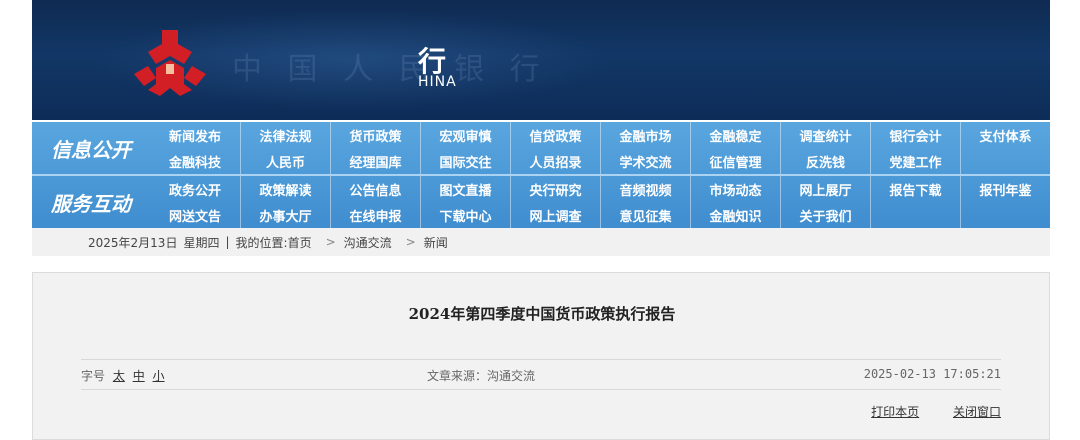 This screenshot has width=1080, height=440. What do you see at coordinates (195, 135) in the screenshot?
I see `nav-item: 新闻发布` at bounding box center [195, 135].